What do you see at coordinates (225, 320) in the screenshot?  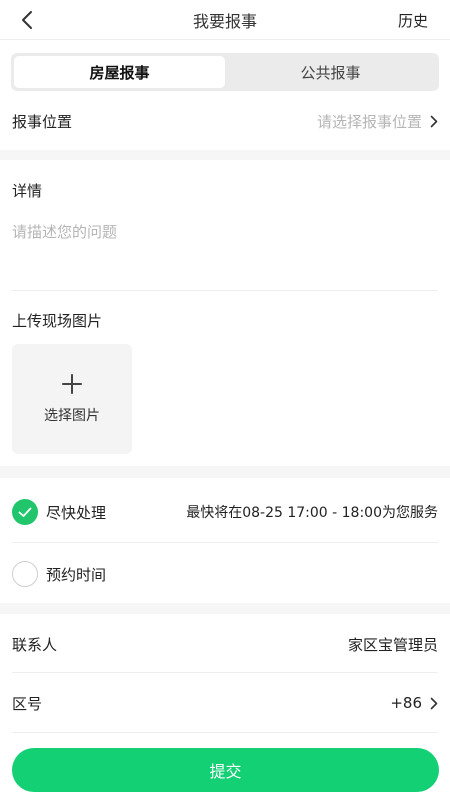 I see `upload-header: 上传现场图片` at bounding box center [225, 320].